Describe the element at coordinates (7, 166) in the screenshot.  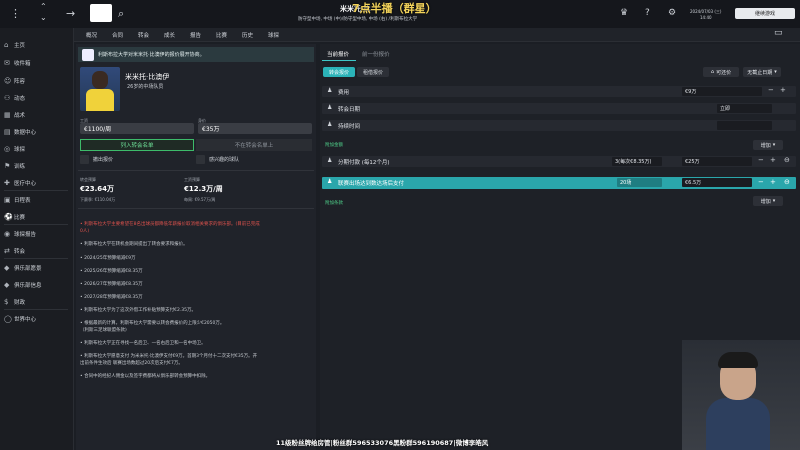
I see `training-icon: ⚑` at that location.